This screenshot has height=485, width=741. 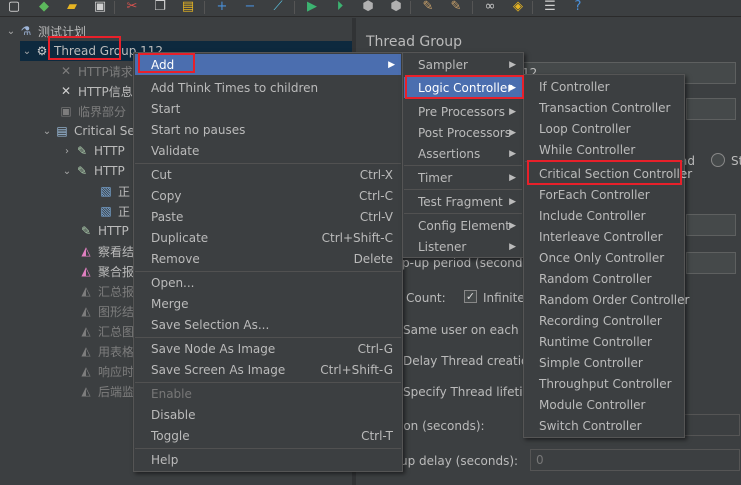 What do you see at coordinates (470, 296) in the screenshot?
I see `infinite-checkbox: ✓` at bounding box center [470, 296].